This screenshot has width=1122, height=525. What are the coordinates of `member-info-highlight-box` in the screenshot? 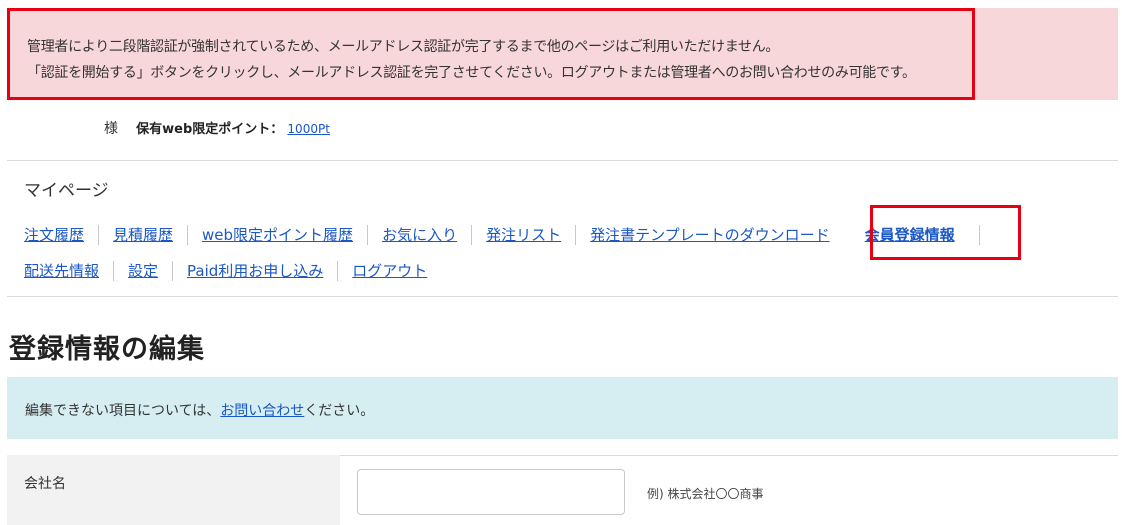 It's located at (945, 232).